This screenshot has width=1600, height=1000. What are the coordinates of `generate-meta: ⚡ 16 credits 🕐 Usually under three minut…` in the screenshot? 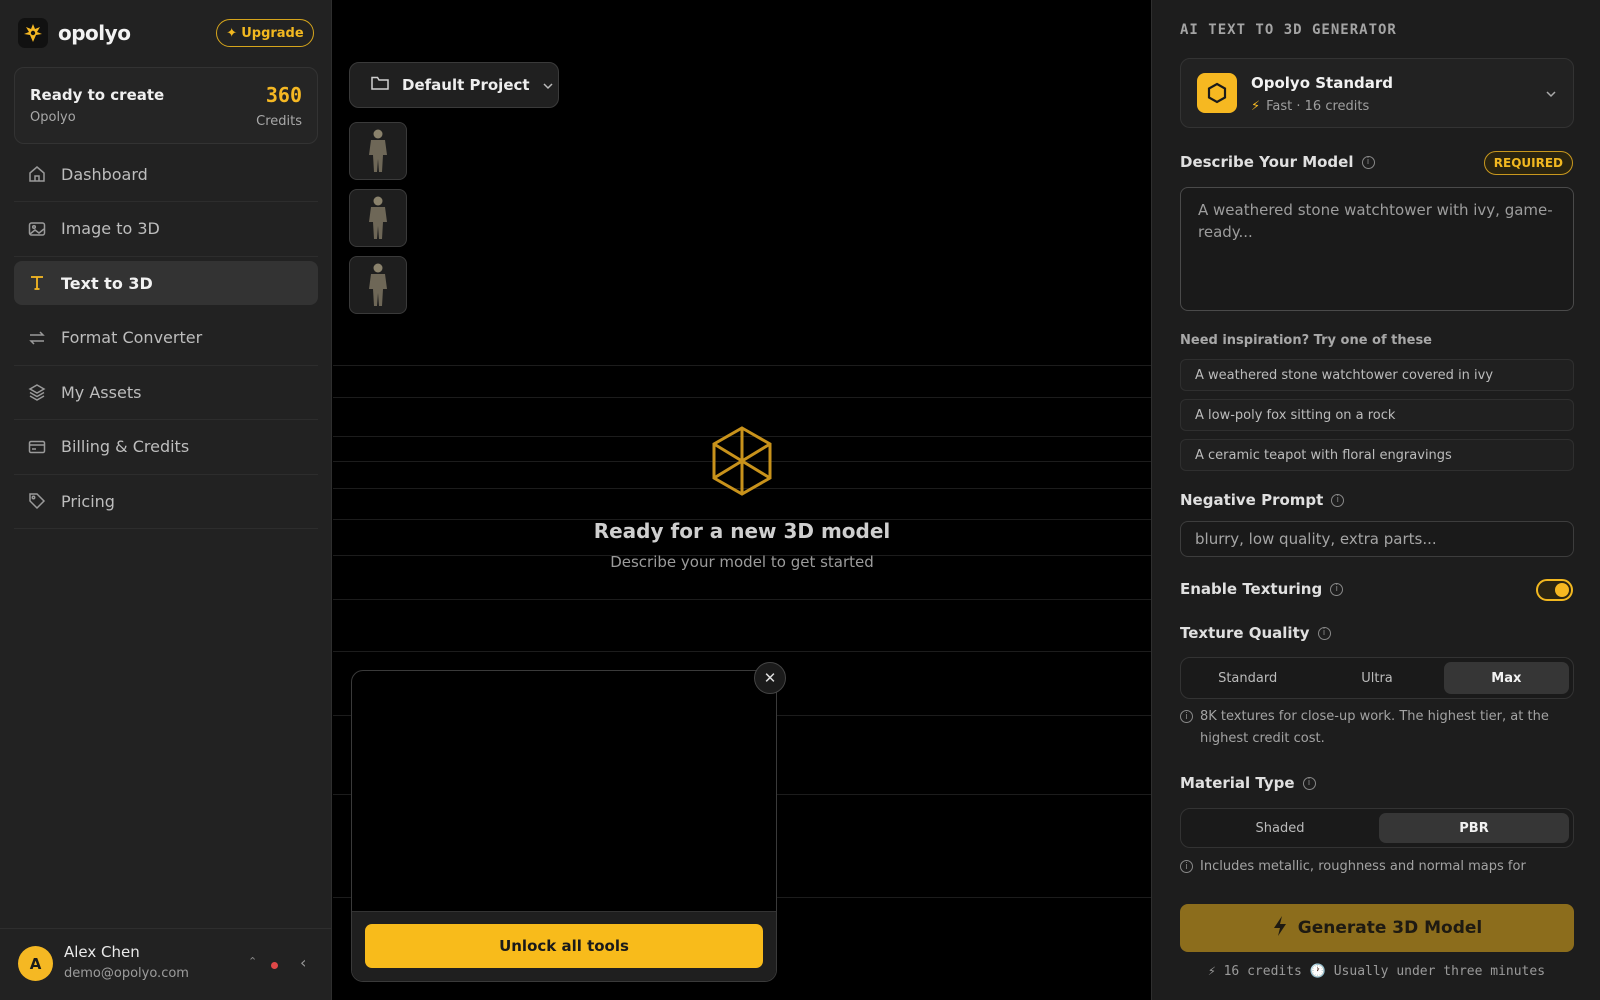 It's located at (1376, 971).